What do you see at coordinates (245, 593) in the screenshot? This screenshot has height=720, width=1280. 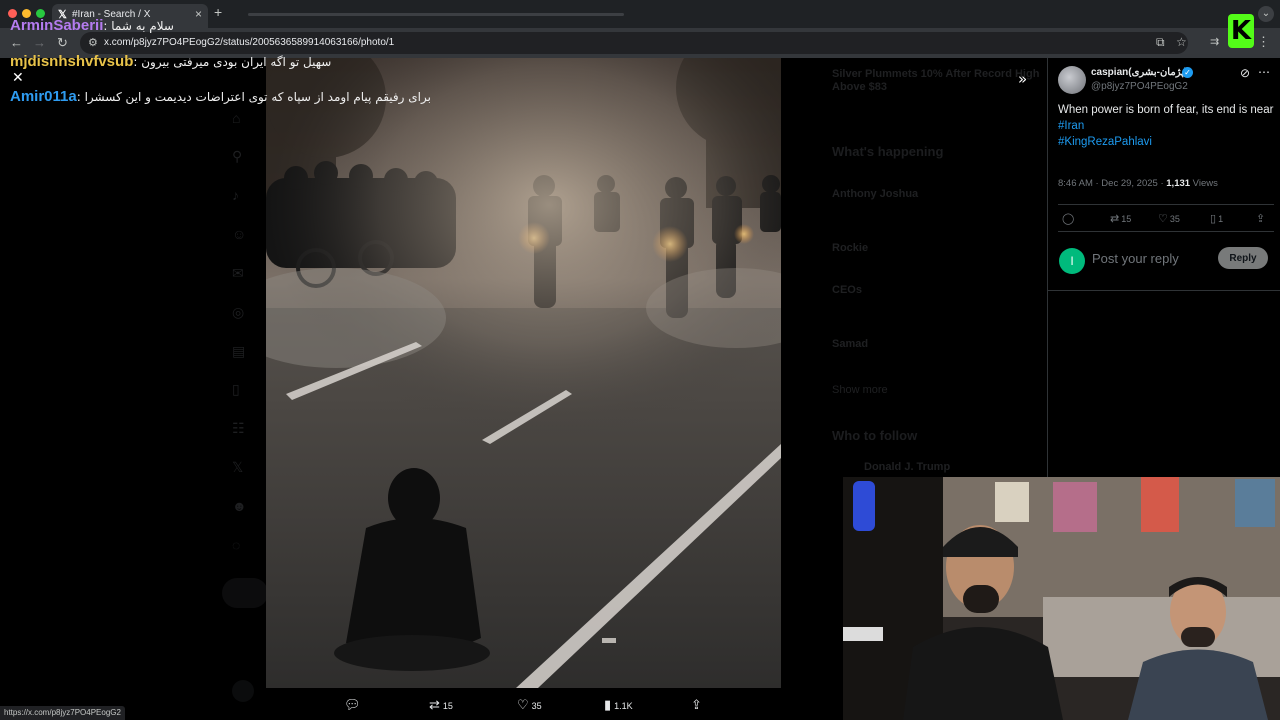 I see `post-button` at bounding box center [245, 593].